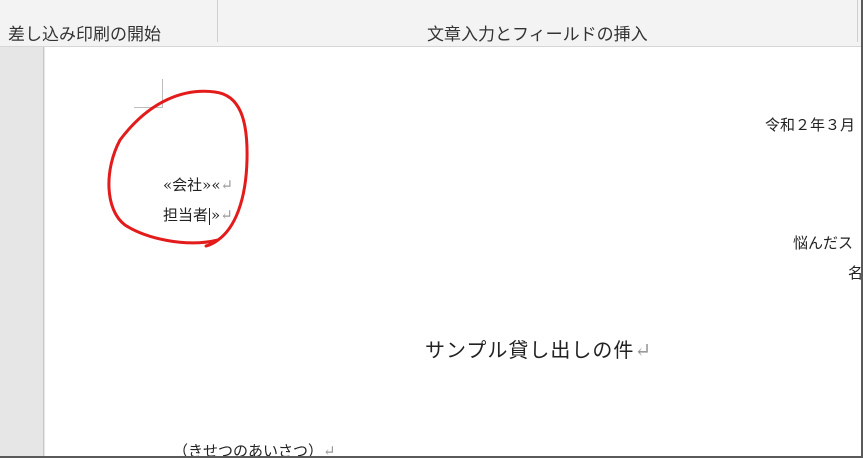 This screenshot has height=458, width=863. I want to click on sender-text-2: 名, so click(854, 273).